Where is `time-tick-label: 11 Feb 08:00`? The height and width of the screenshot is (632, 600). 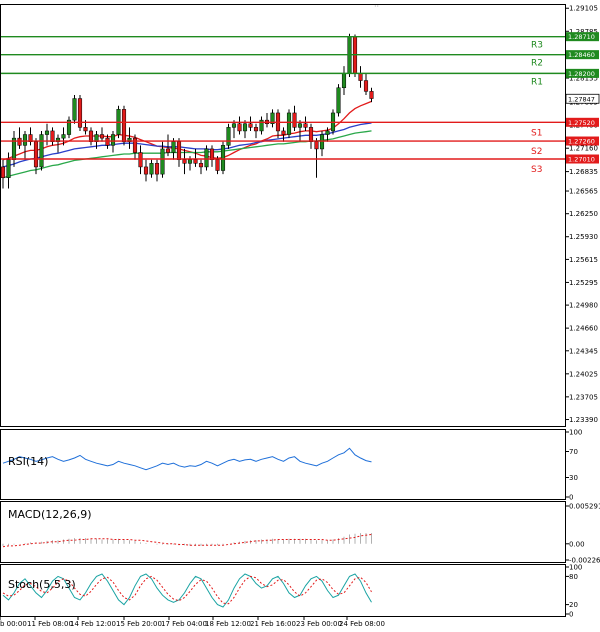 time-tick-label: 11 Feb 08:00 is located at coordinates (50, 624).